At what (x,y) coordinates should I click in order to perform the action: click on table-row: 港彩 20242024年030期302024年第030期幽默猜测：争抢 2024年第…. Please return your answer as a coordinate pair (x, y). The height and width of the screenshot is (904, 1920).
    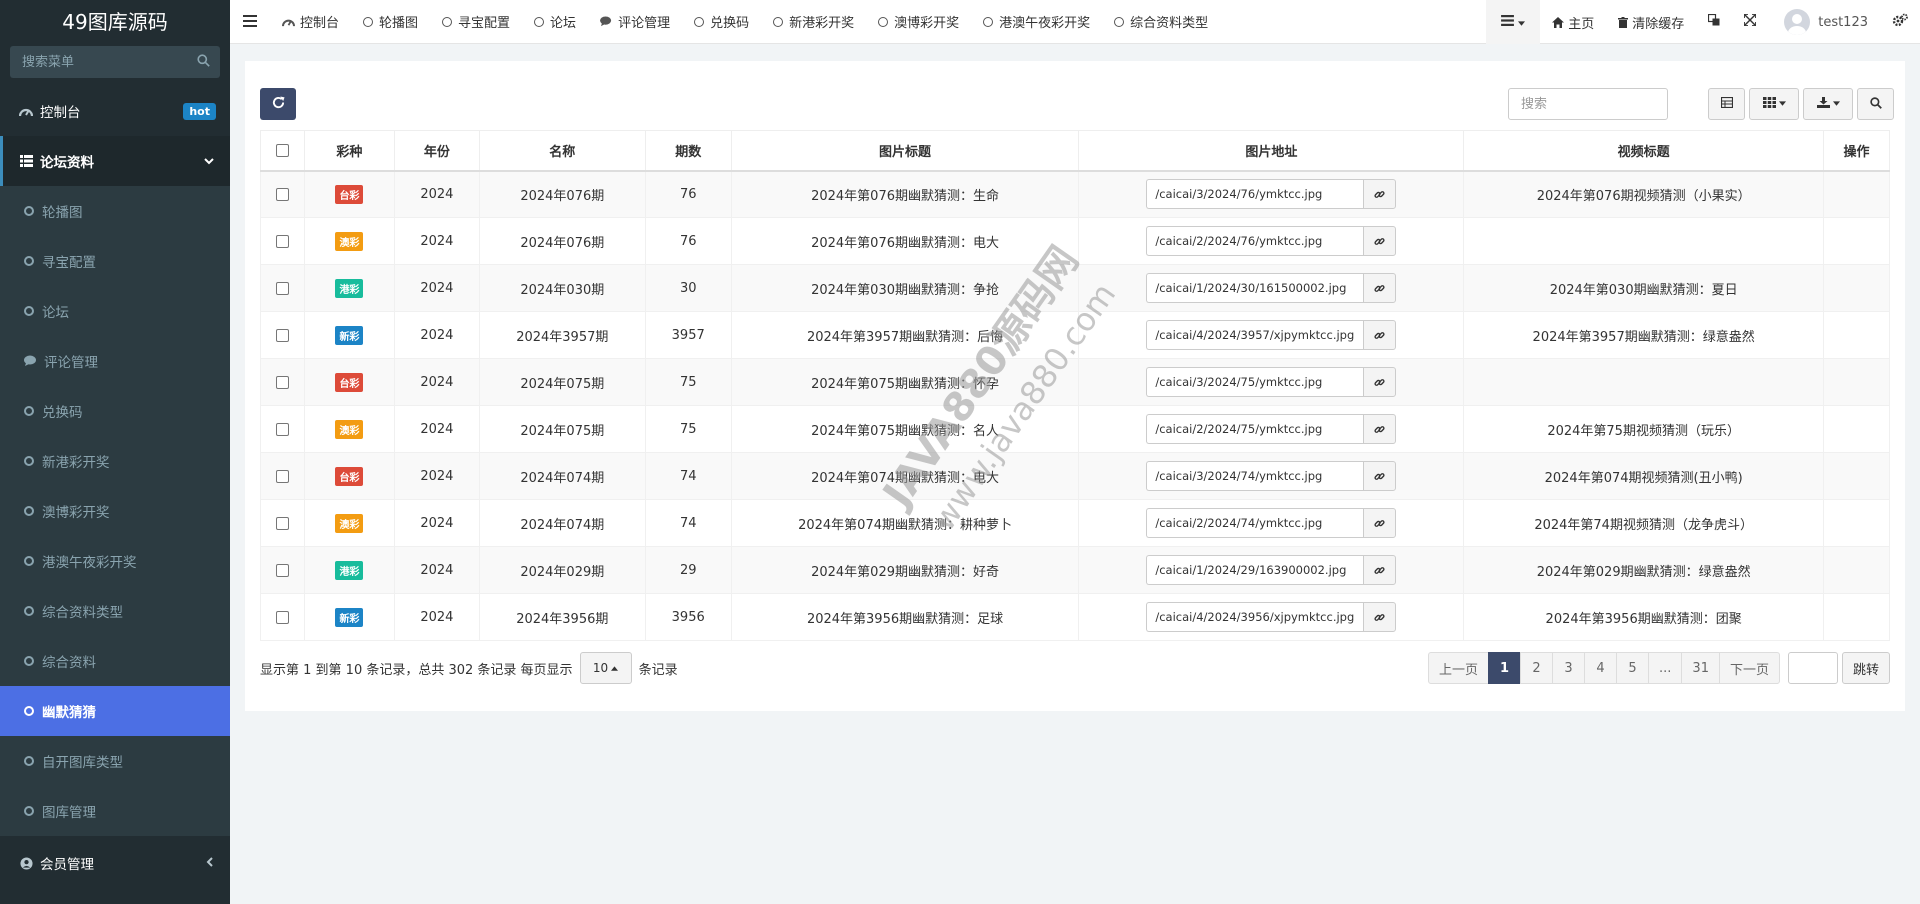
    Looking at the image, I should click on (1075, 288).